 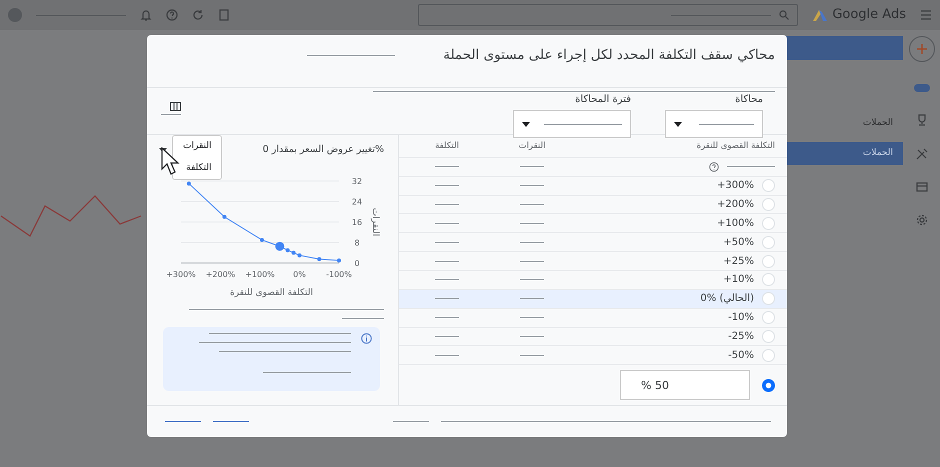 I want to click on search-icon, so click(x=784, y=15).